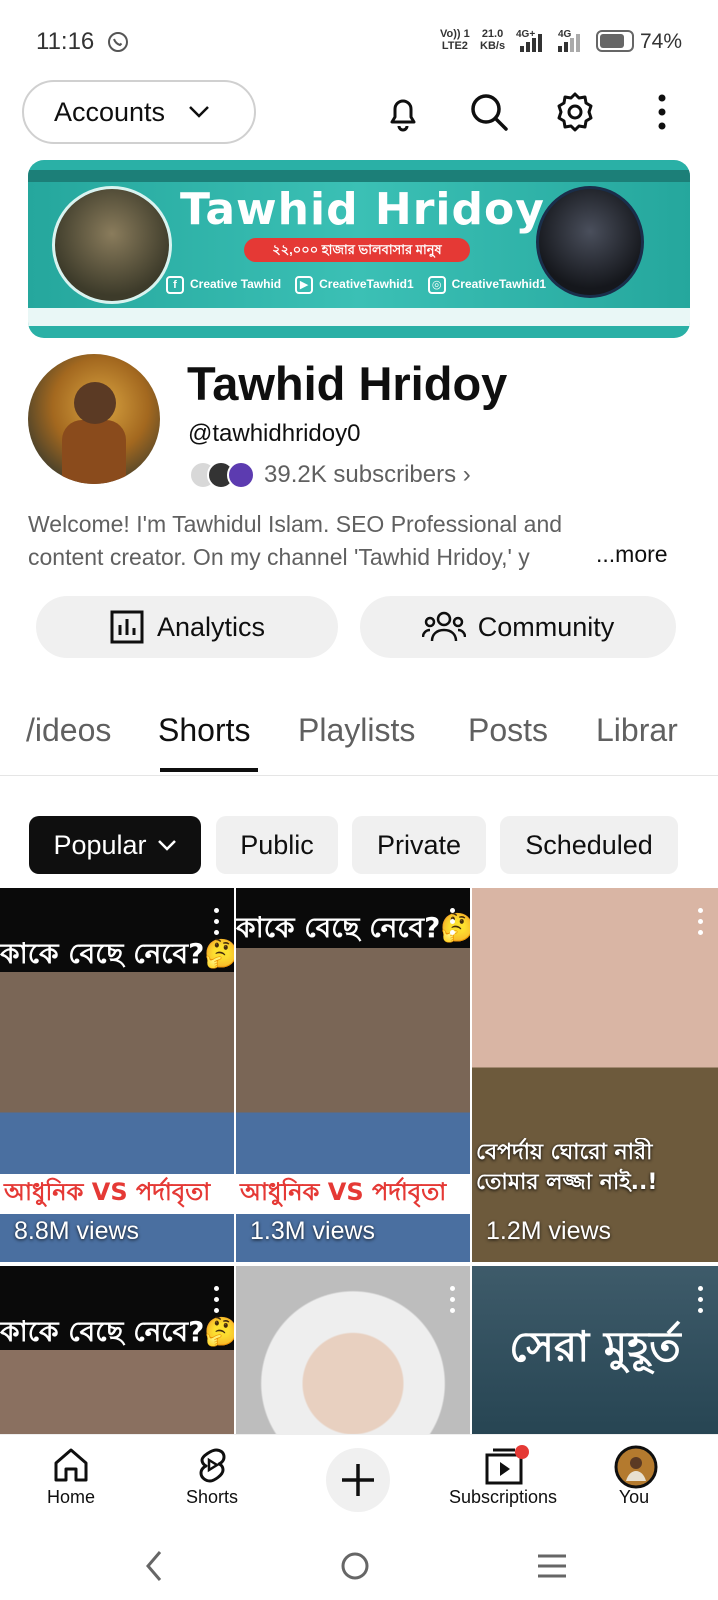 The width and height of the screenshot is (718, 1600). Describe the element at coordinates (304, 285) in the screenshot. I see `youtube-icon: ▶` at that location.